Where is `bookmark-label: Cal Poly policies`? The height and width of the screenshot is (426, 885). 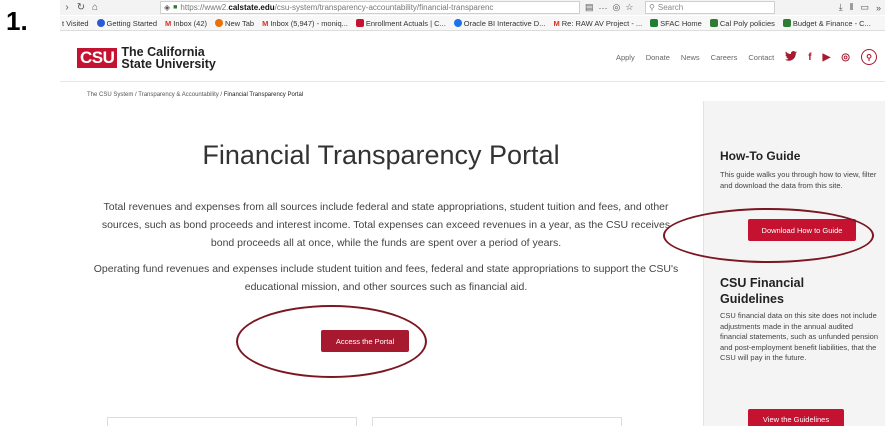 bookmark-label: Cal Poly policies is located at coordinates (747, 23).